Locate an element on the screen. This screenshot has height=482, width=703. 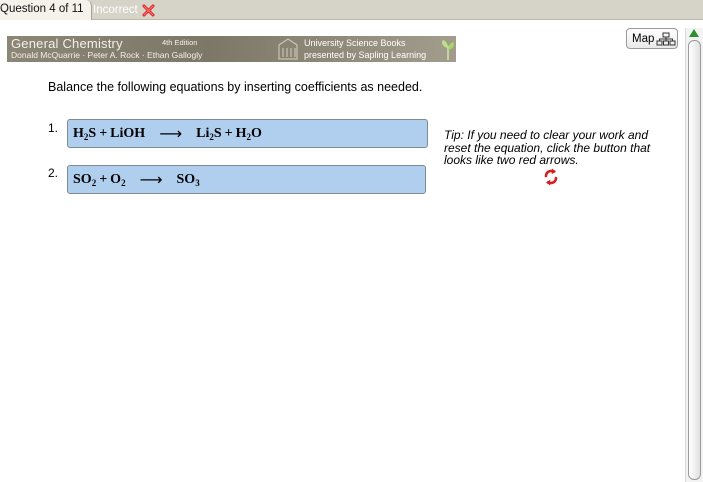
status-indicator: Incorrect is located at coordinates (124, 10).